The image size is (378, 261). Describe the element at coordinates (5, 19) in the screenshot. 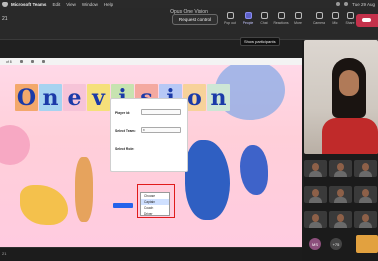

I see `meeting-timer: 21` at that location.